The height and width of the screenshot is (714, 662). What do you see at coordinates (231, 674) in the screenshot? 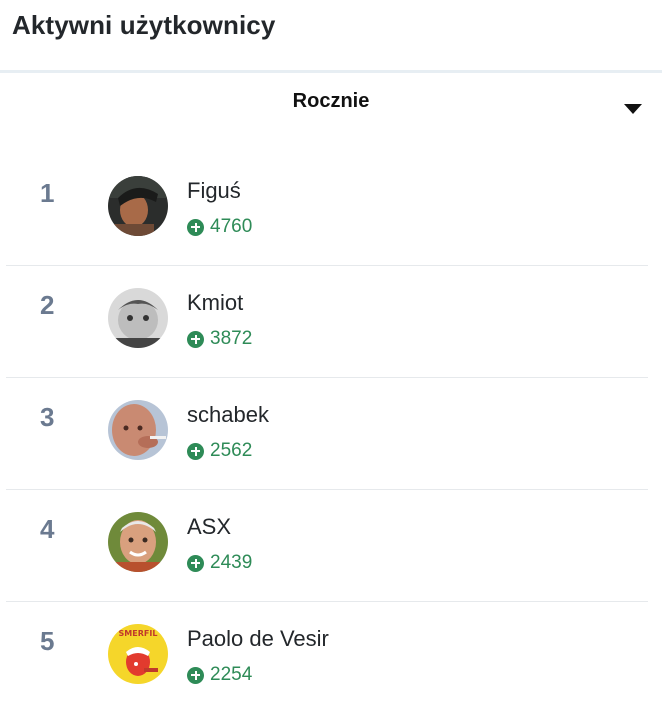
I see `score-value: 2254` at bounding box center [231, 674].